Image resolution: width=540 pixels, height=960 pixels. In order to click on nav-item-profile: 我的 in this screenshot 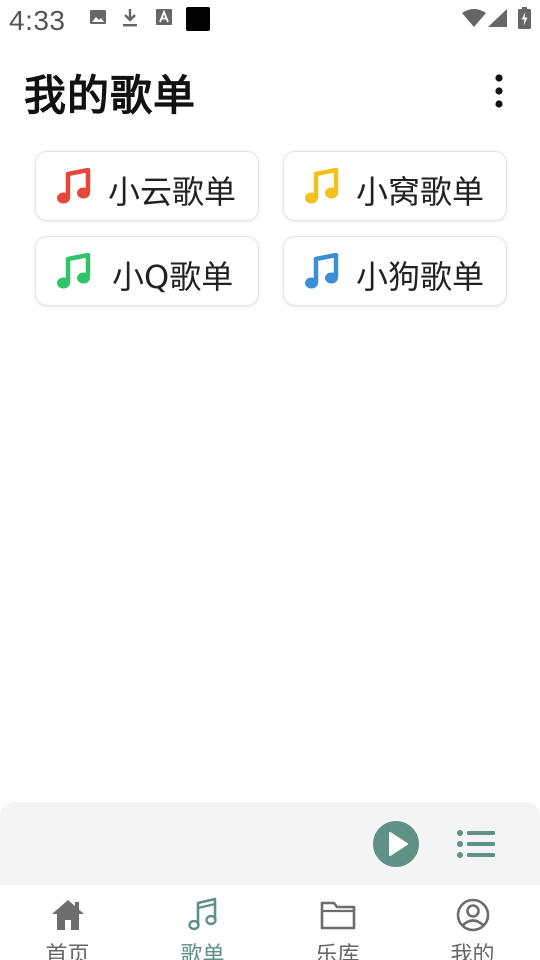, I will do `click(472, 922)`.